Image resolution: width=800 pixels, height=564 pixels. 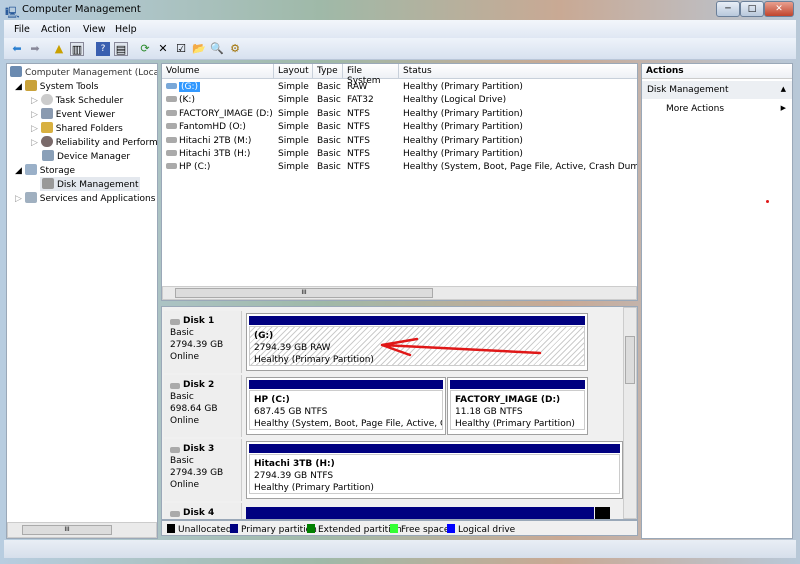 What do you see at coordinates (35, 49) in the screenshot?
I see `forward-icon: ➡` at bounding box center [35, 49].